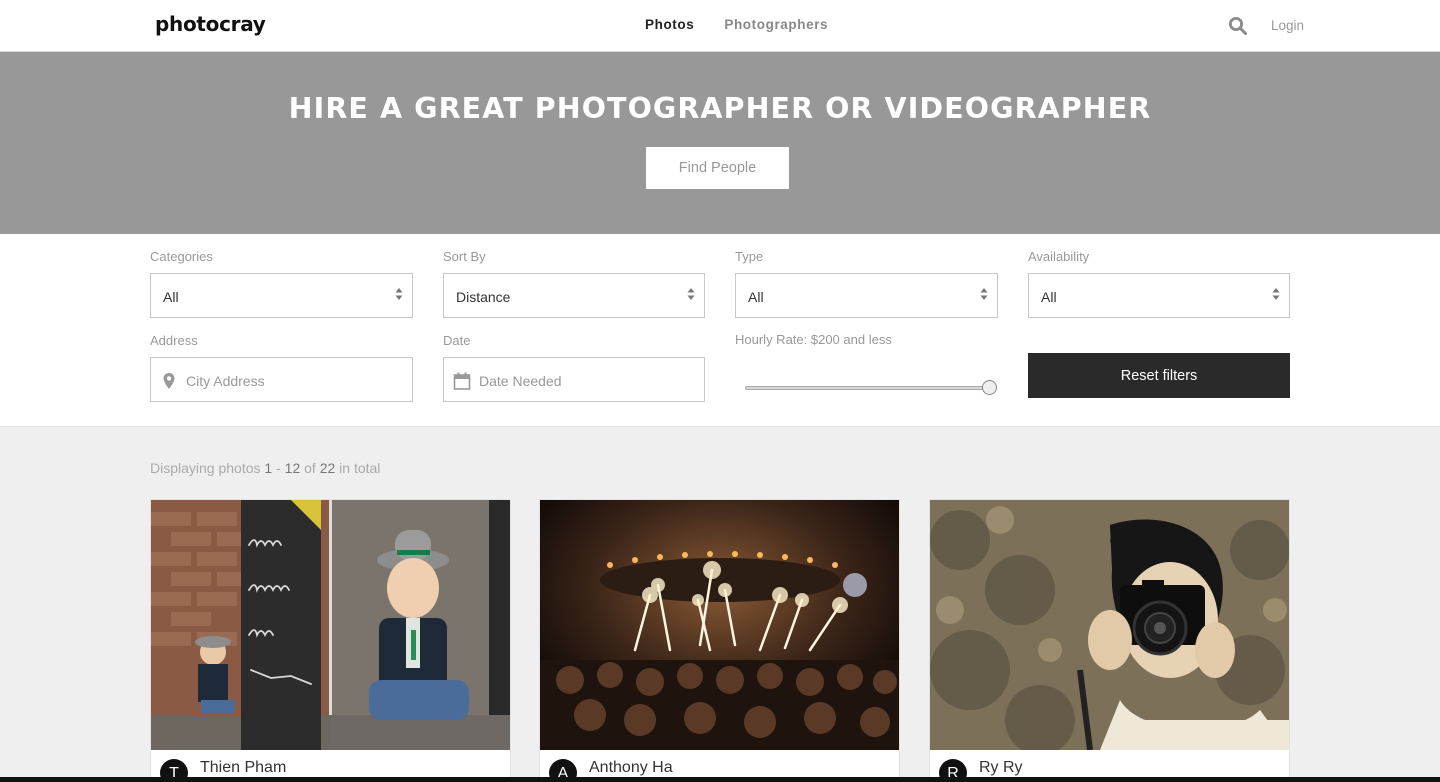 The image size is (1440, 782). I want to click on results-total: 22, so click(327, 468).